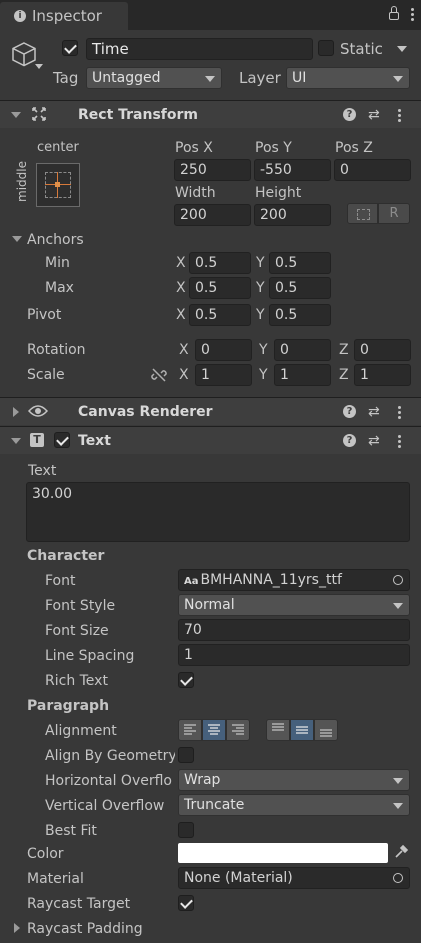 This screenshot has height=943, width=421. What do you see at coordinates (294, 805) in the screenshot?
I see `vertical-overflow-dropdown: Truncate` at bounding box center [294, 805].